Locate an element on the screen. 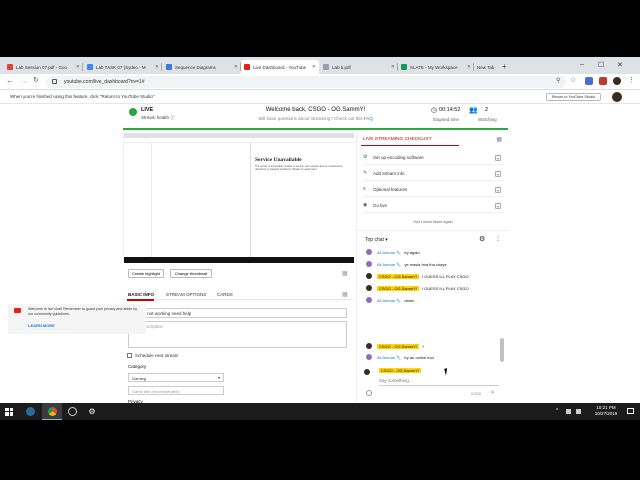 The width and height of the screenshot is (640, 480). windows-icon is located at coordinates (9, 411).